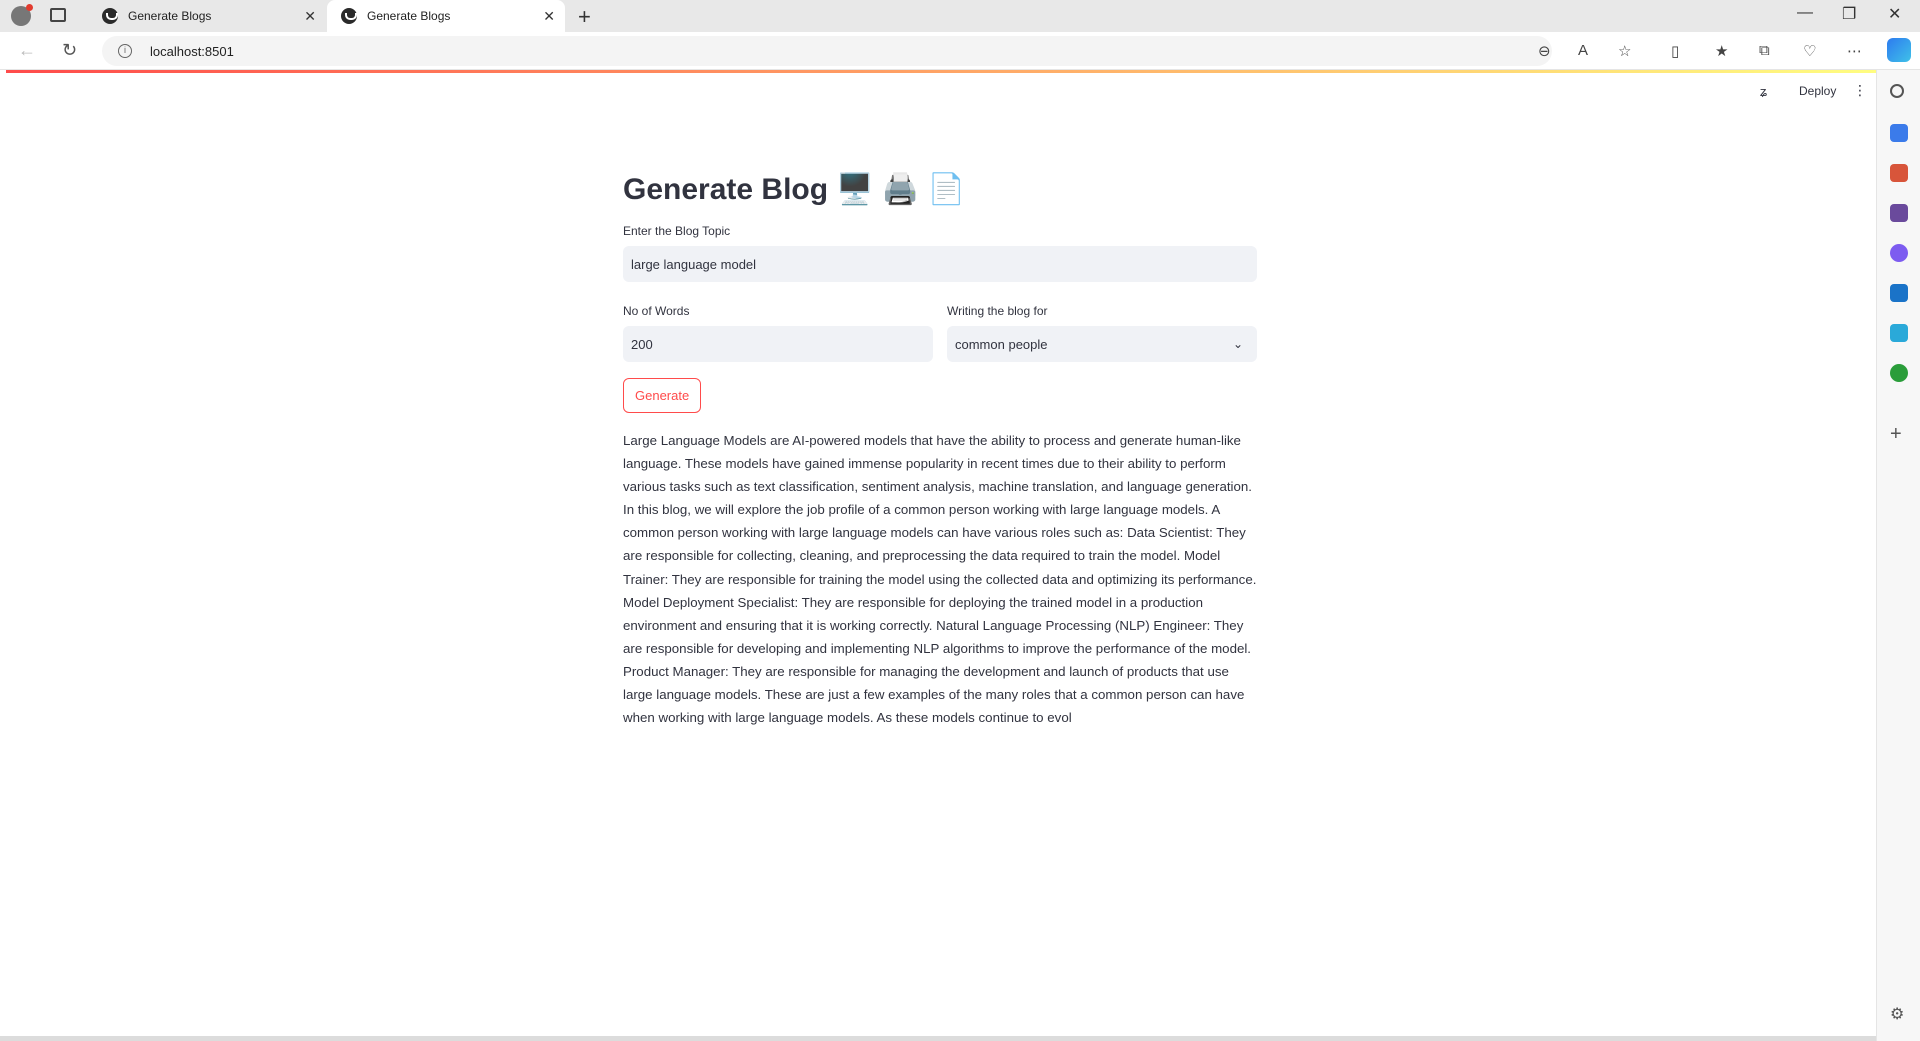 This screenshot has width=1920, height=1041. What do you see at coordinates (1721, 51) in the screenshot?
I see `favorites-icon: ★` at bounding box center [1721, 51].